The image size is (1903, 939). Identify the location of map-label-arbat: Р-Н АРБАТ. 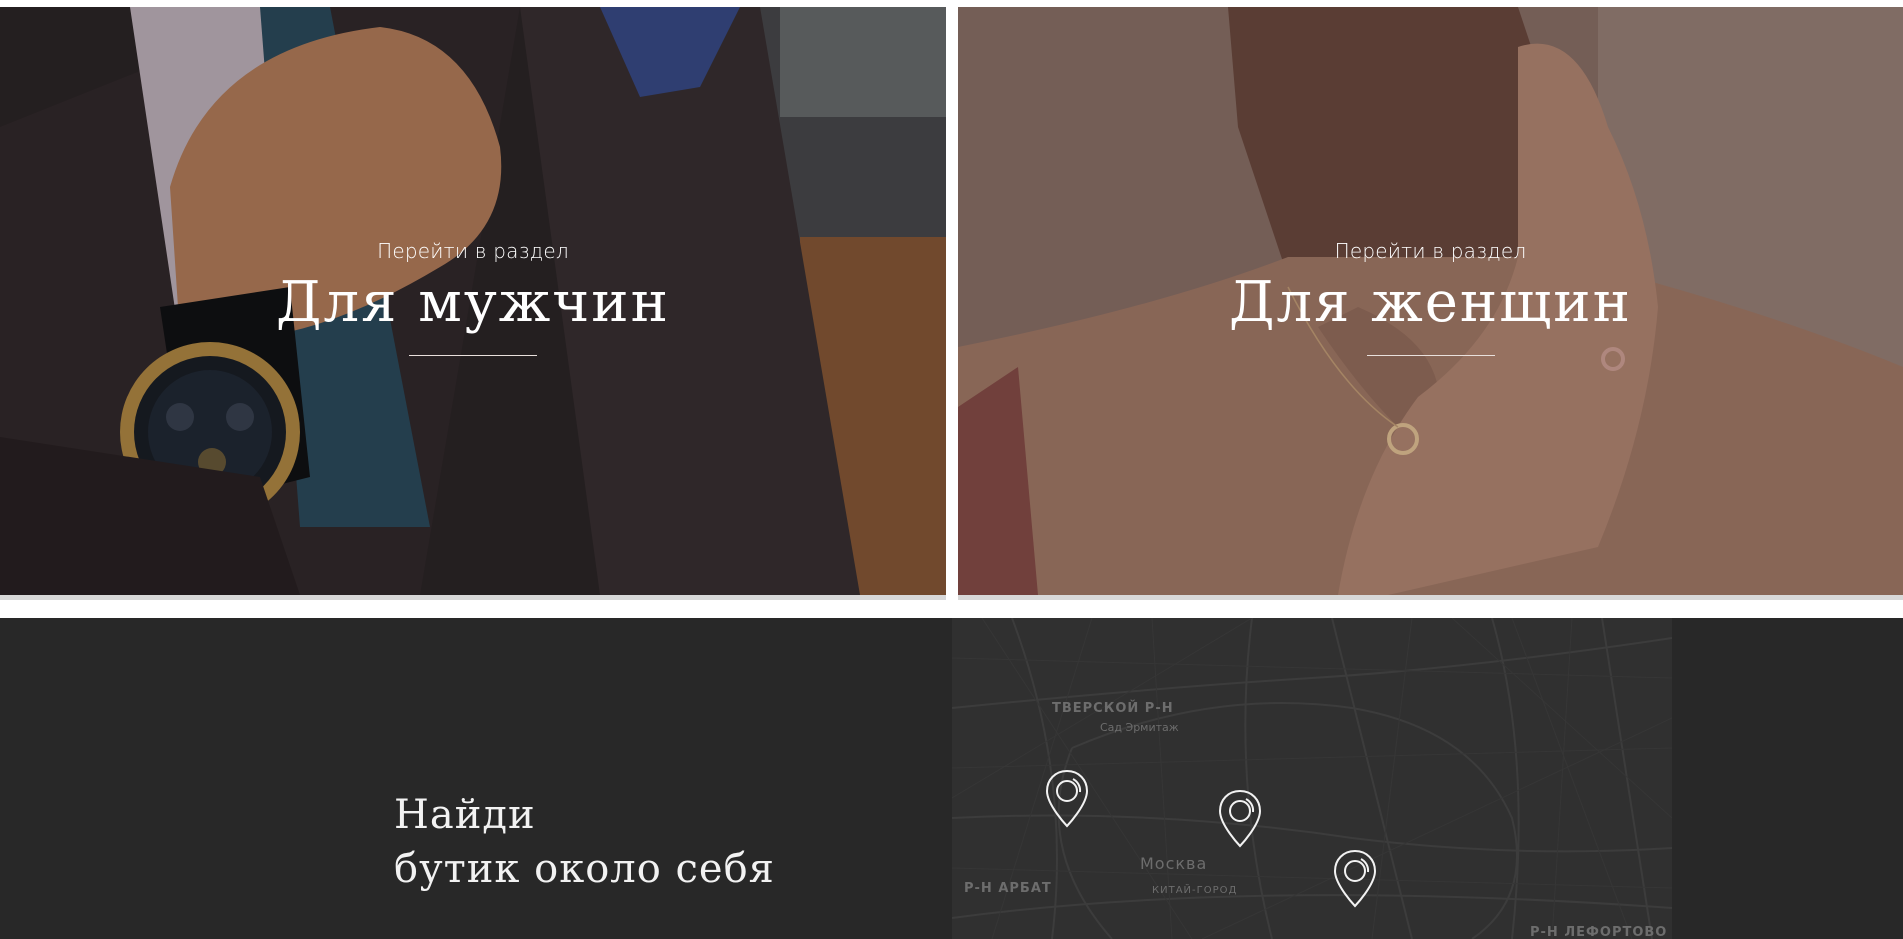
(1008, 888).